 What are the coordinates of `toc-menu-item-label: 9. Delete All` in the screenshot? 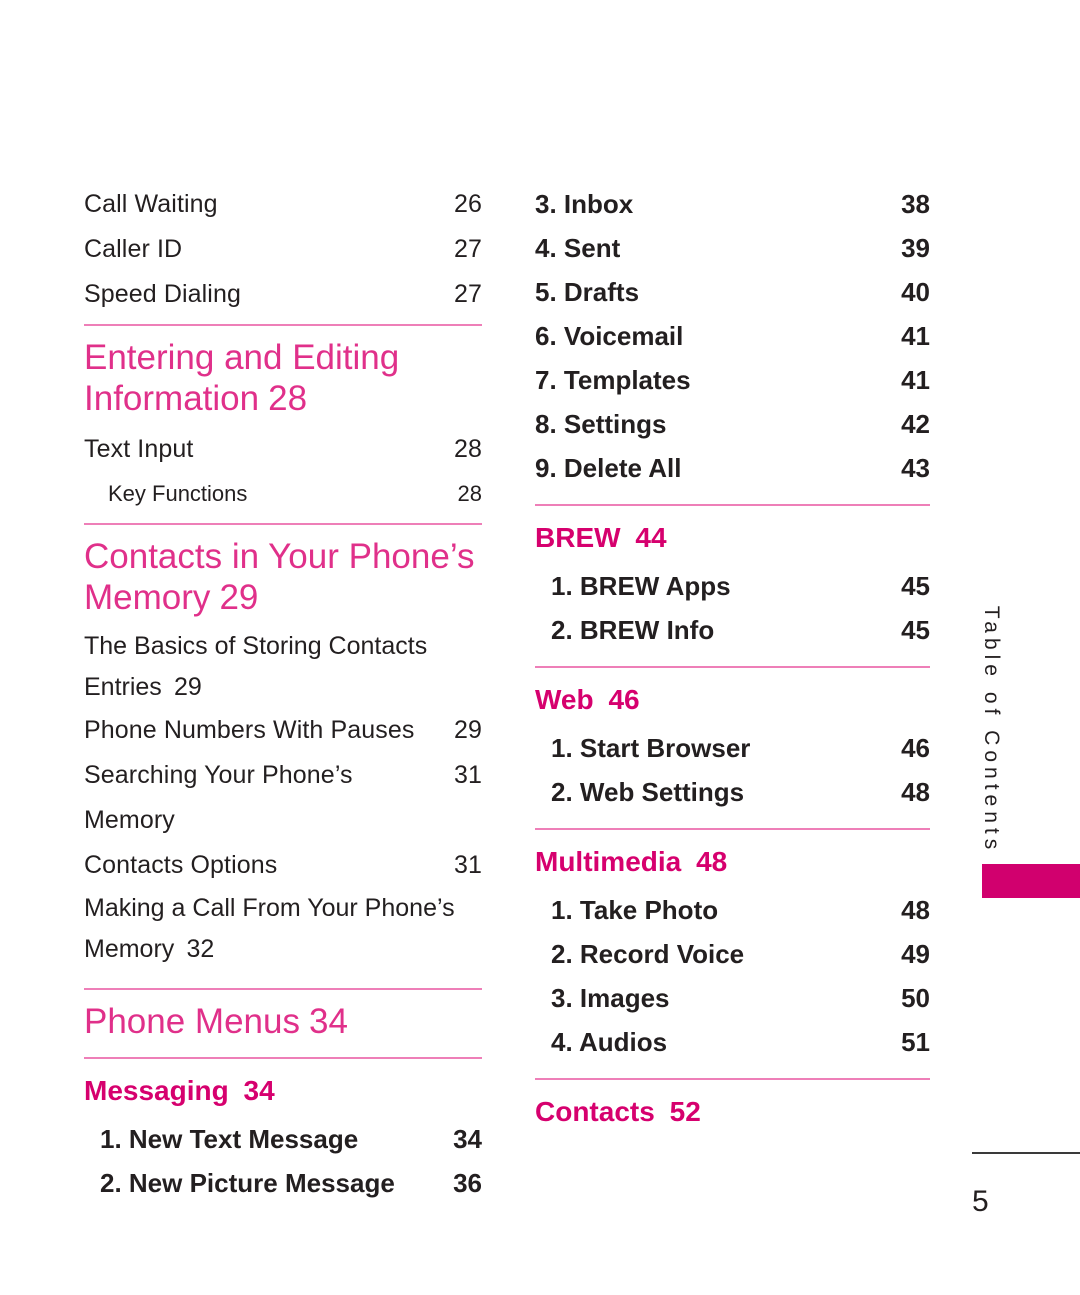 It's located at (608, 468).